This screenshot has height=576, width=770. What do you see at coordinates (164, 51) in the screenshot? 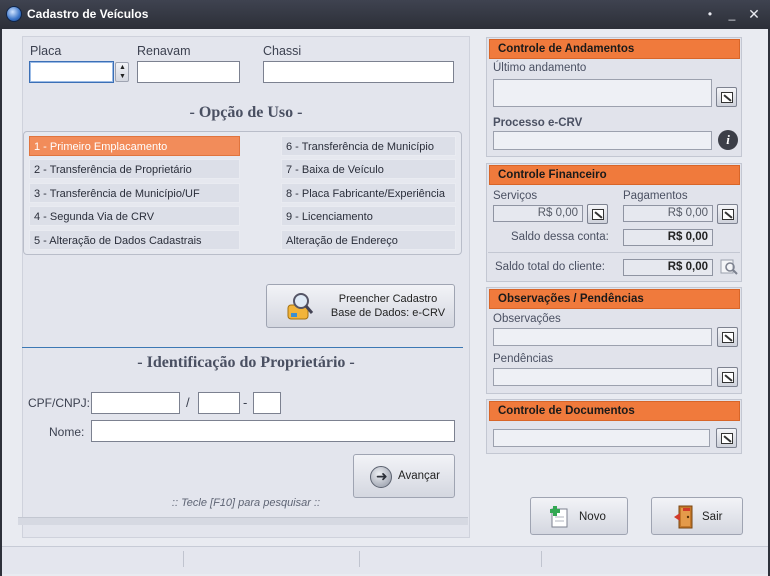
I see `renavam-label: Renavam` at bounding box center [164, 51].